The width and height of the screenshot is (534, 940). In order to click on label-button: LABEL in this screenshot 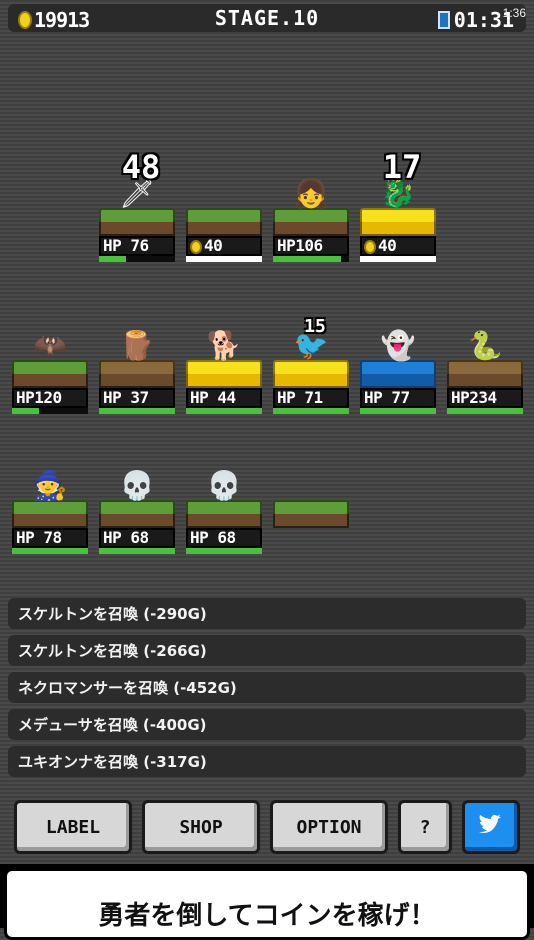, I will do `click(73, 827)`.